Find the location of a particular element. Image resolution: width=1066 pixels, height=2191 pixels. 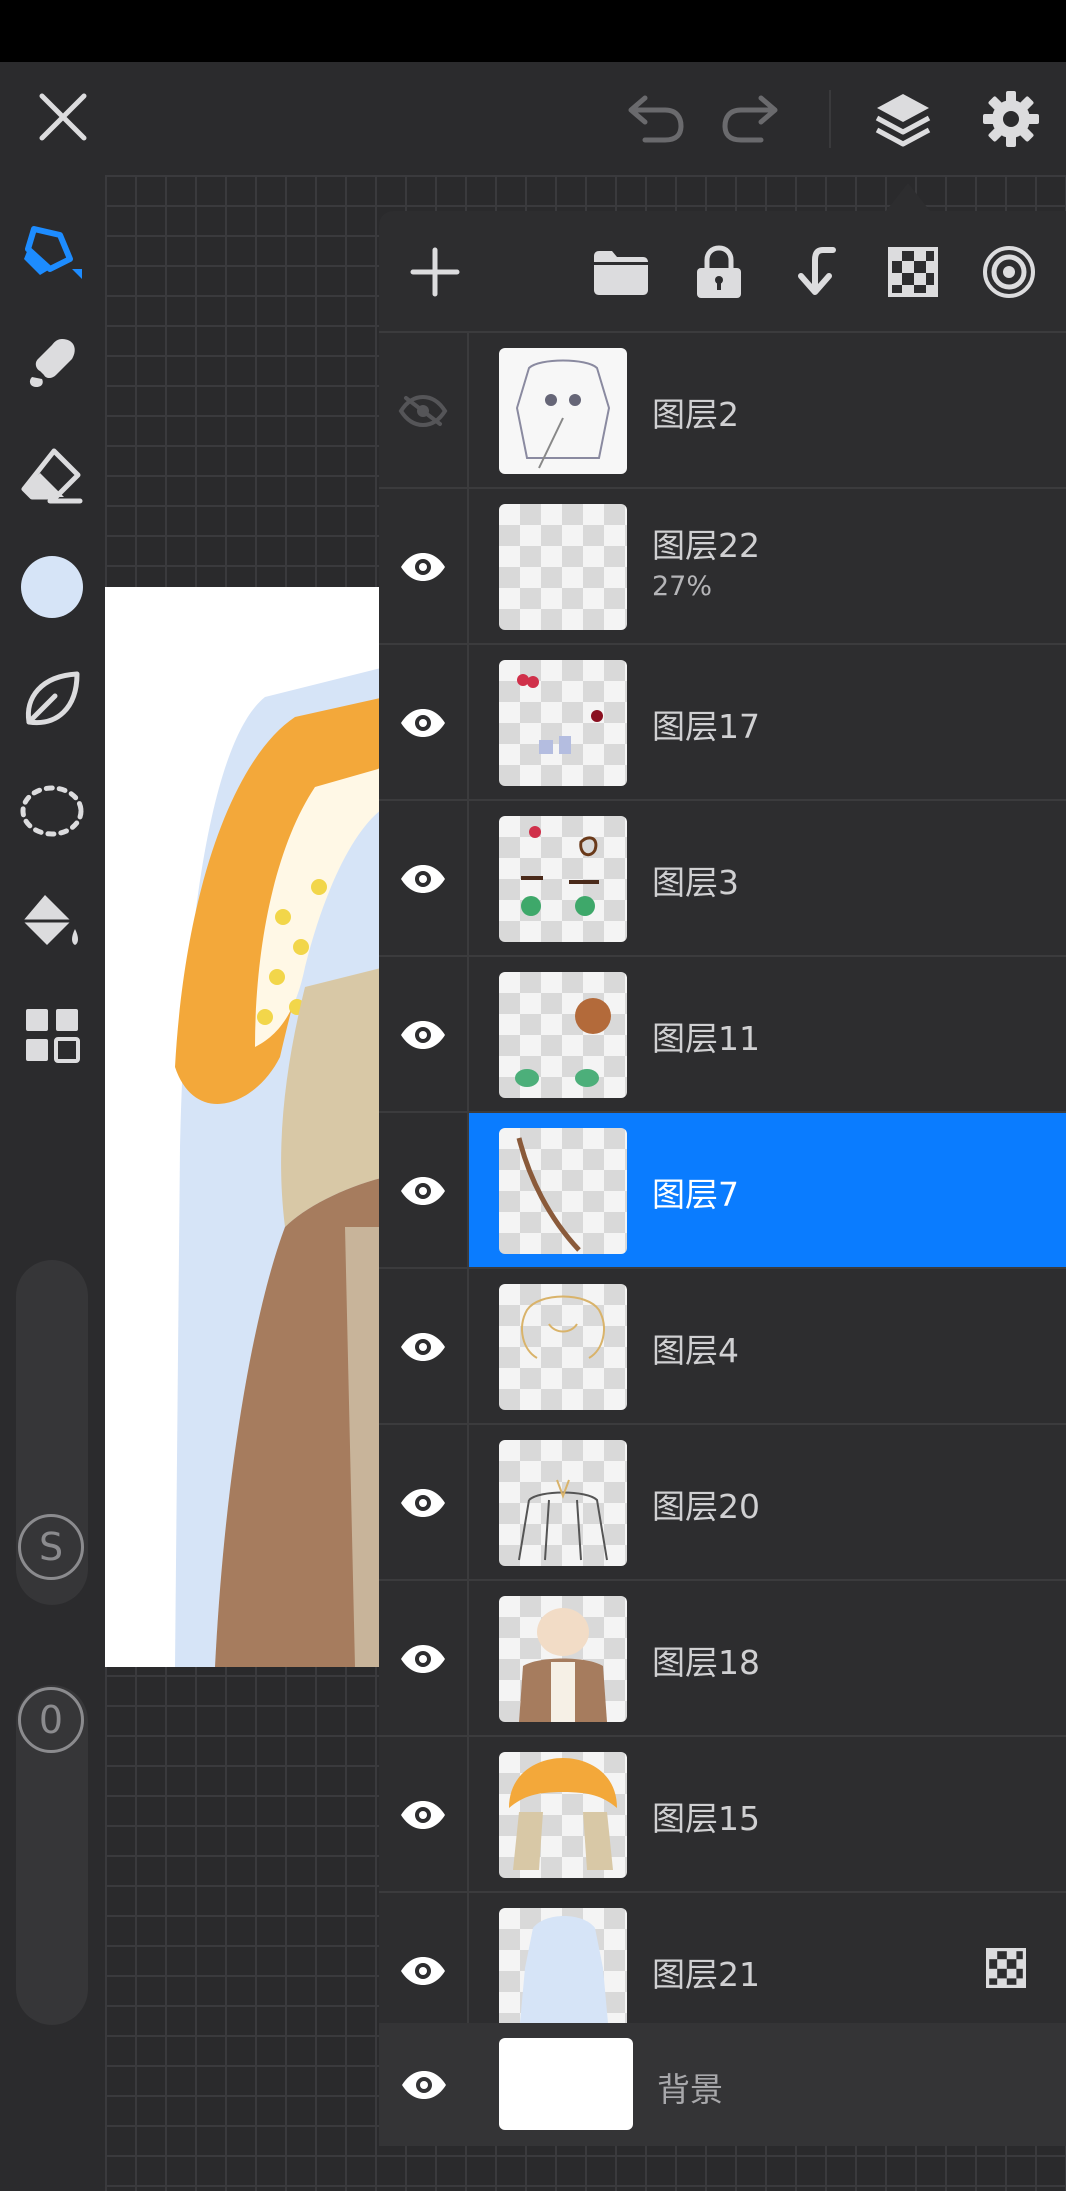

artwork-preview is located at coordinates (280, 1167).